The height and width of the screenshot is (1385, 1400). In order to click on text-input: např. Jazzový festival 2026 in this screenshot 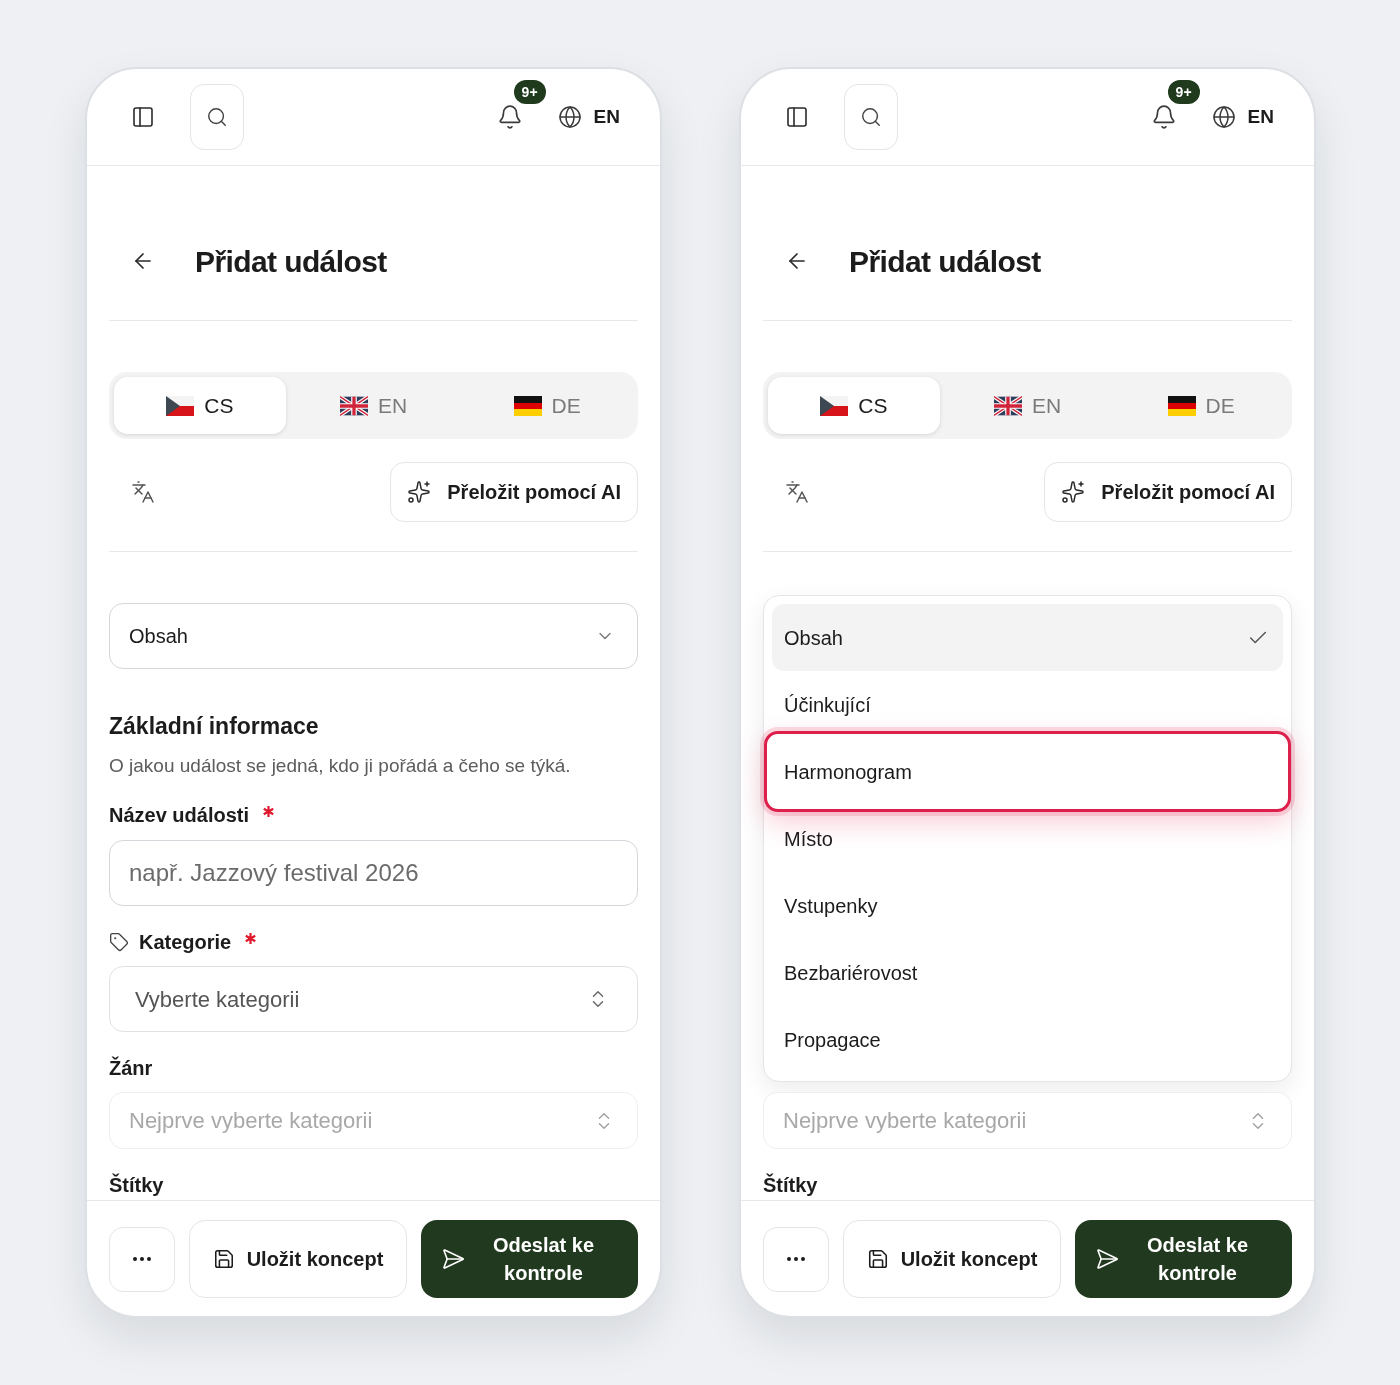, I will do `click(373, 873)`.